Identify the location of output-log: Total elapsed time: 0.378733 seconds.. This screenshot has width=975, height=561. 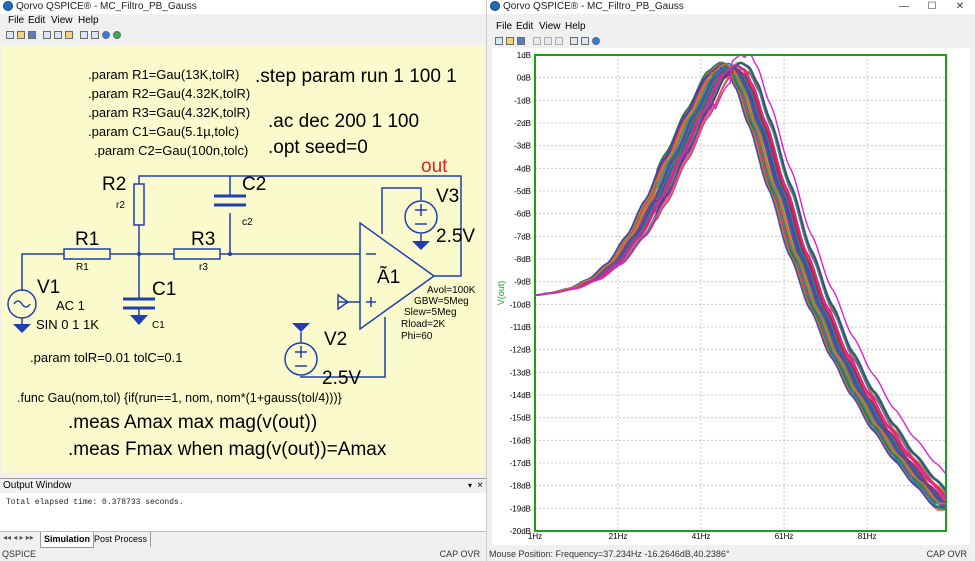
(95, 502).